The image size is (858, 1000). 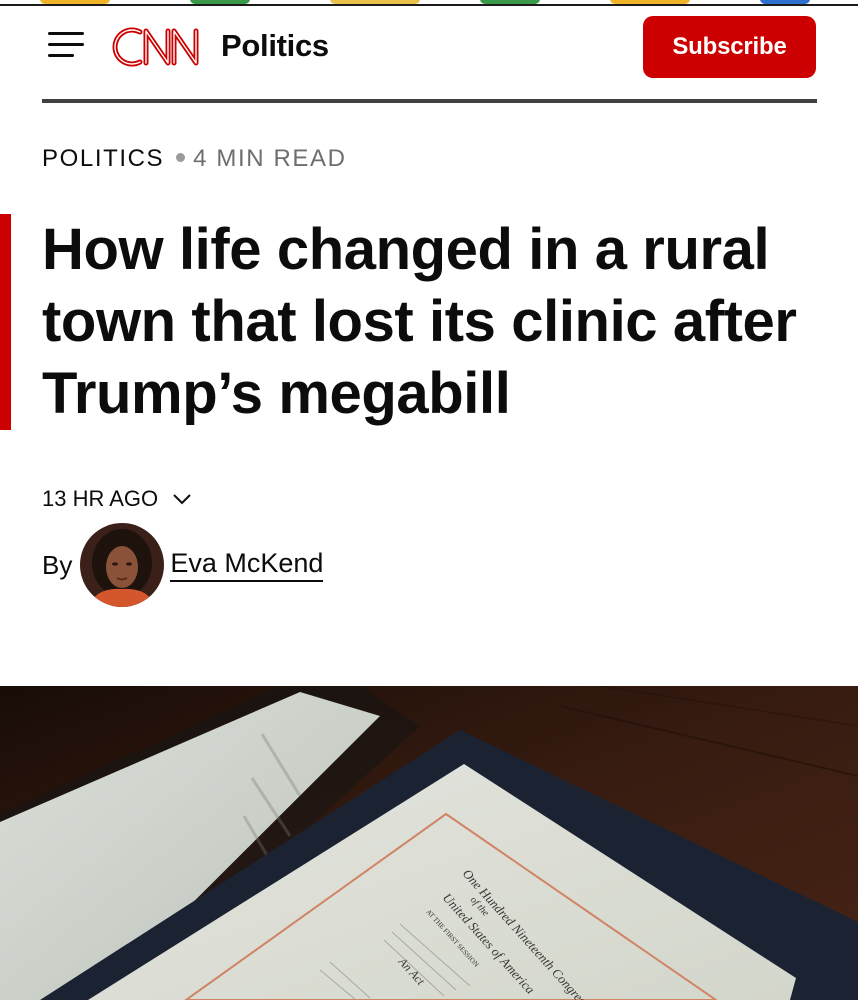 What do you see at coordinates (247, 565) in the screenshot?
I see `author-link: Eva McKend` at bounding box center [247, 565].